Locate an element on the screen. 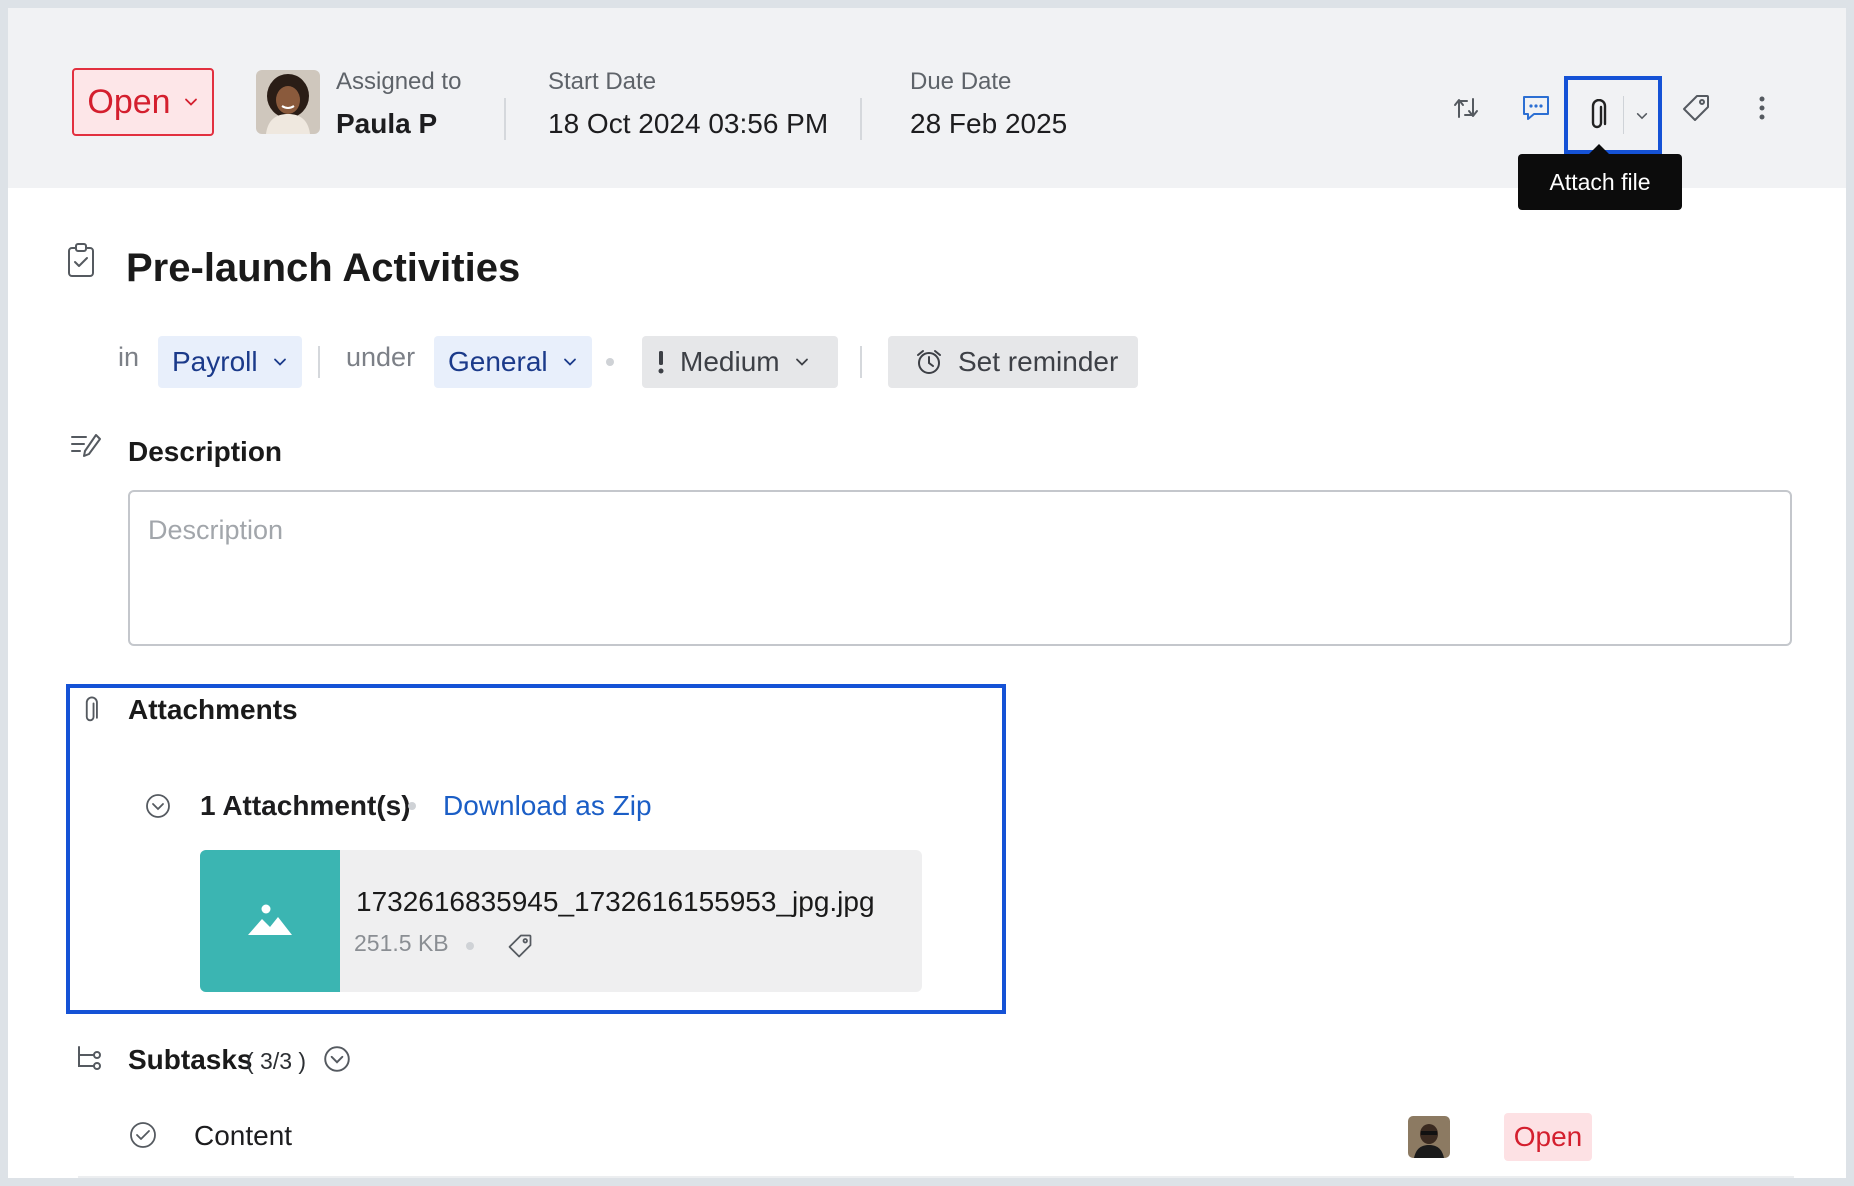  check-circle-icon is located at coordinates (143, 1135).